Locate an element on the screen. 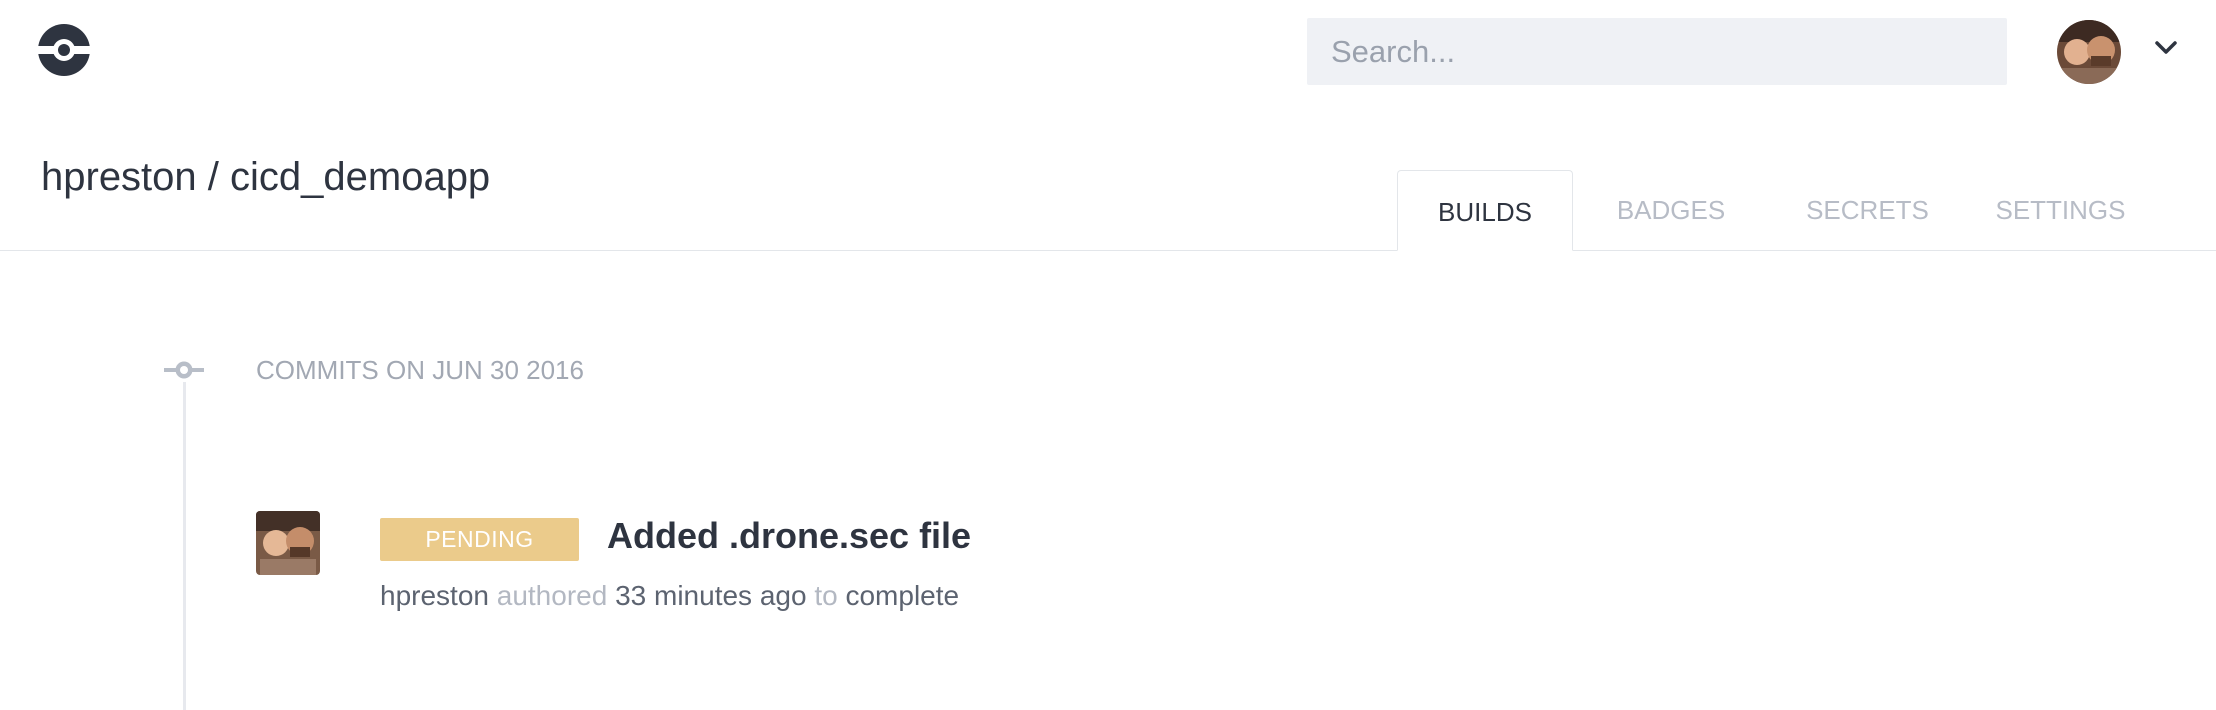 This screenshot has width=2216, height=710. build-author-avatar is located at coordinates (288, 543).